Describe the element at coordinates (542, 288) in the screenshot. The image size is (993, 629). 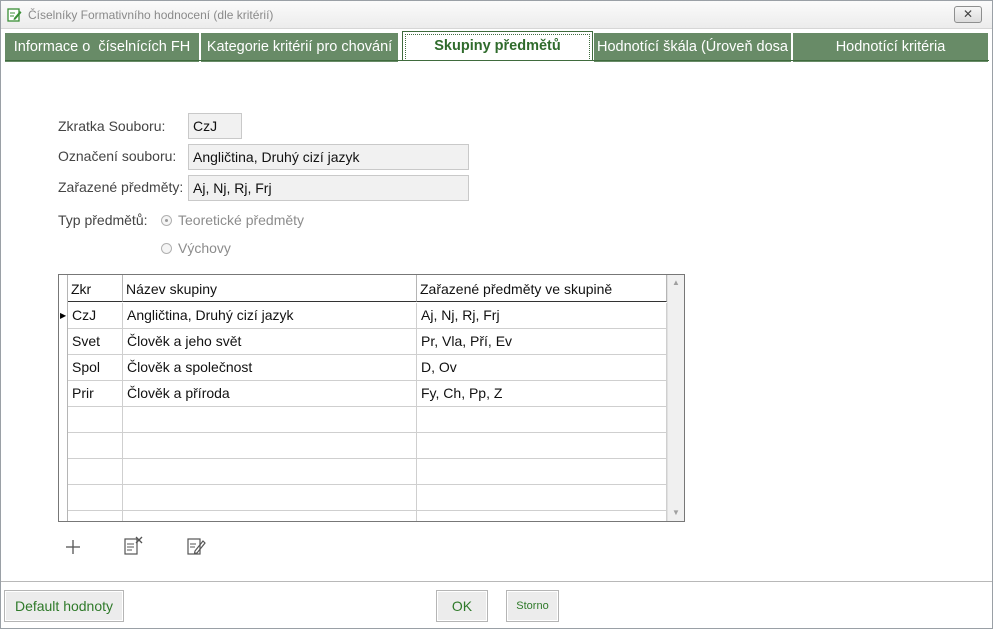
I see `column-header-predmety: Zařazené předměty ve skupině` at that location.